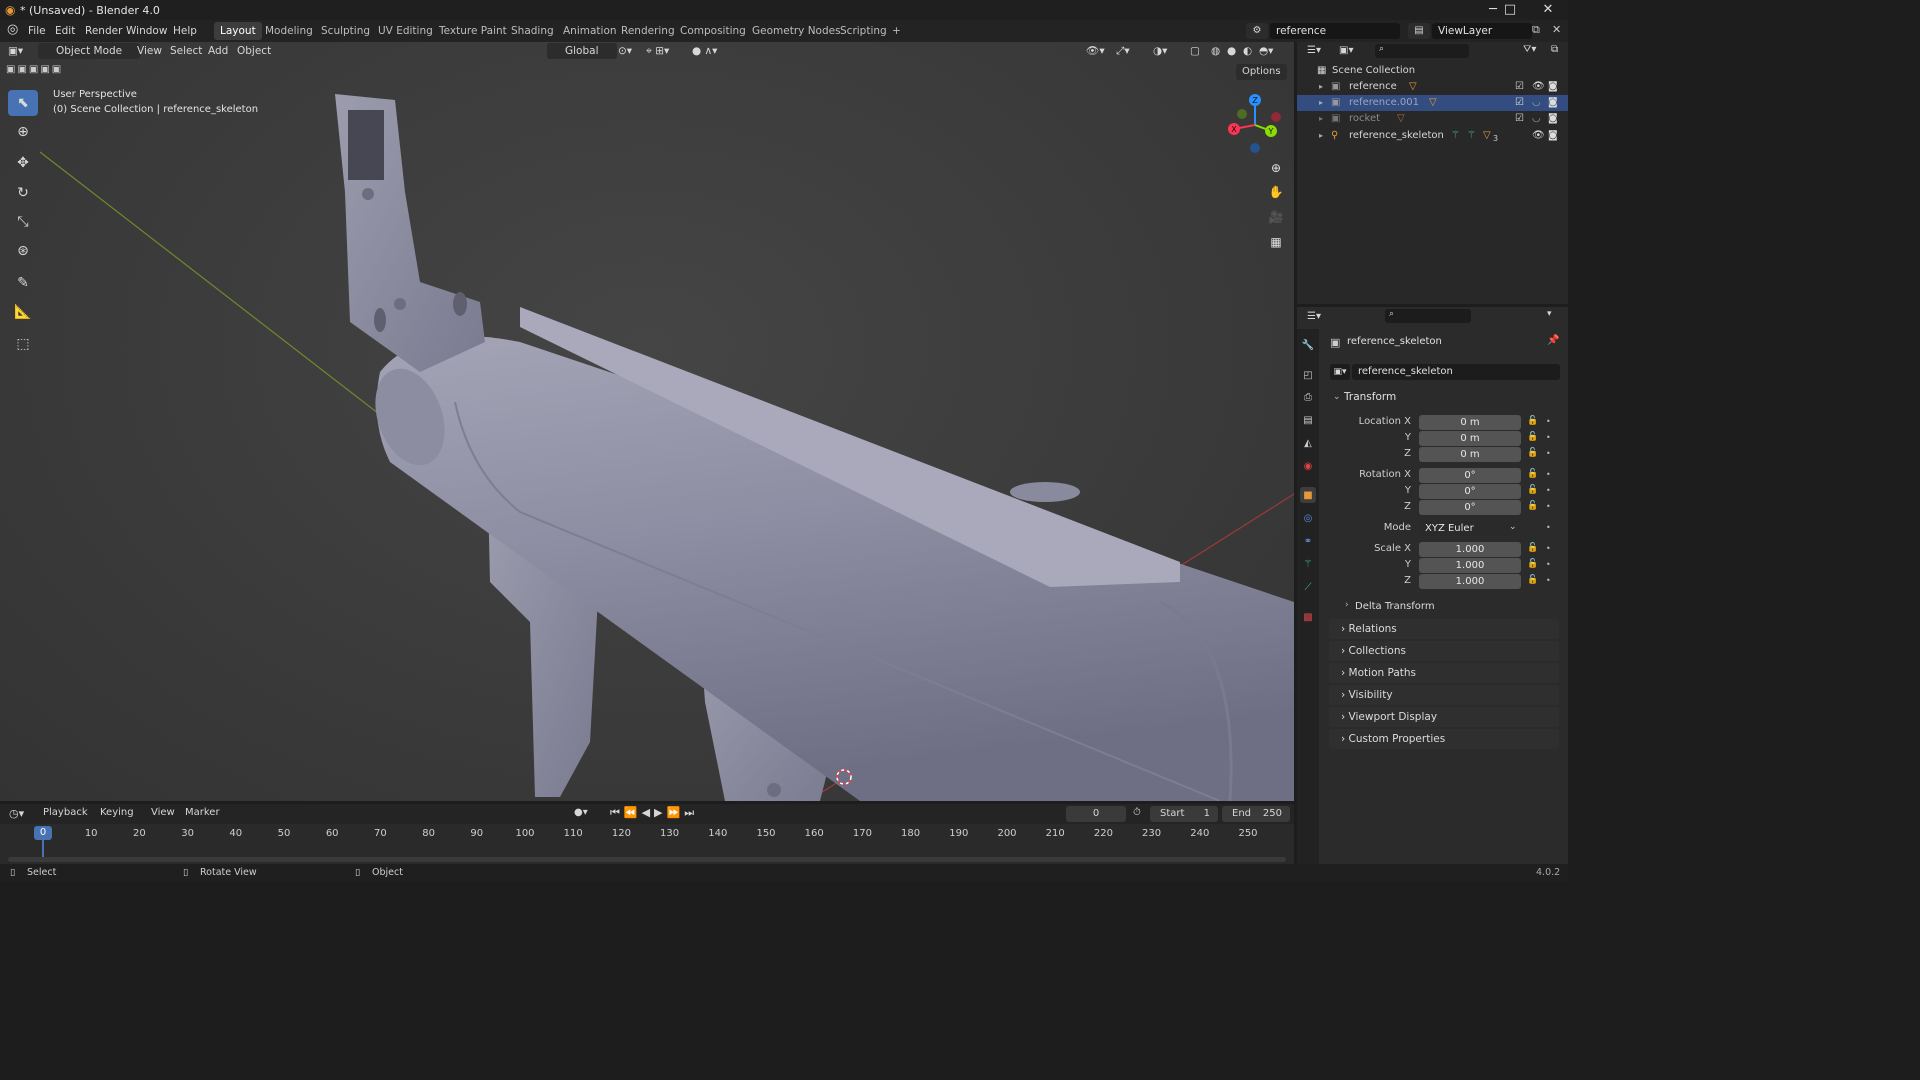  I want to click on viewport-menu-object: Object, so click(254, 51).